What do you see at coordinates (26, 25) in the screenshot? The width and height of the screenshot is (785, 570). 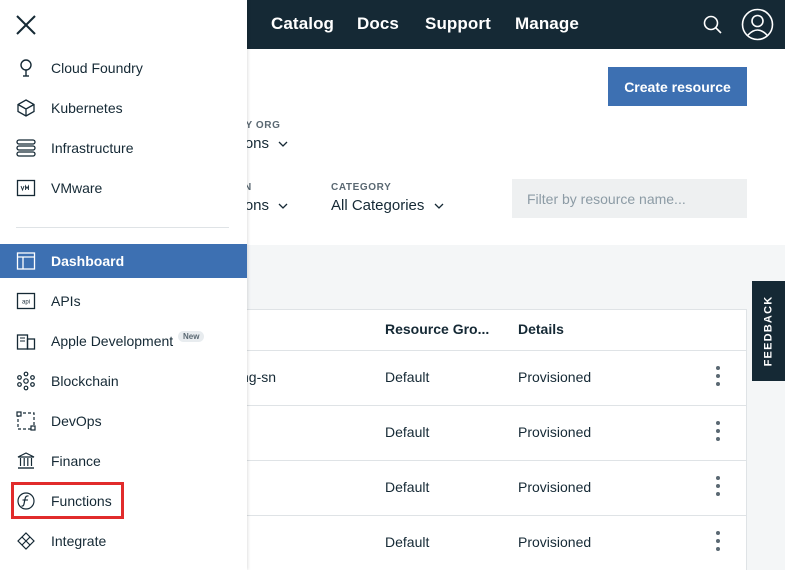 I see `close-icon` at bounding box center [26, 25].